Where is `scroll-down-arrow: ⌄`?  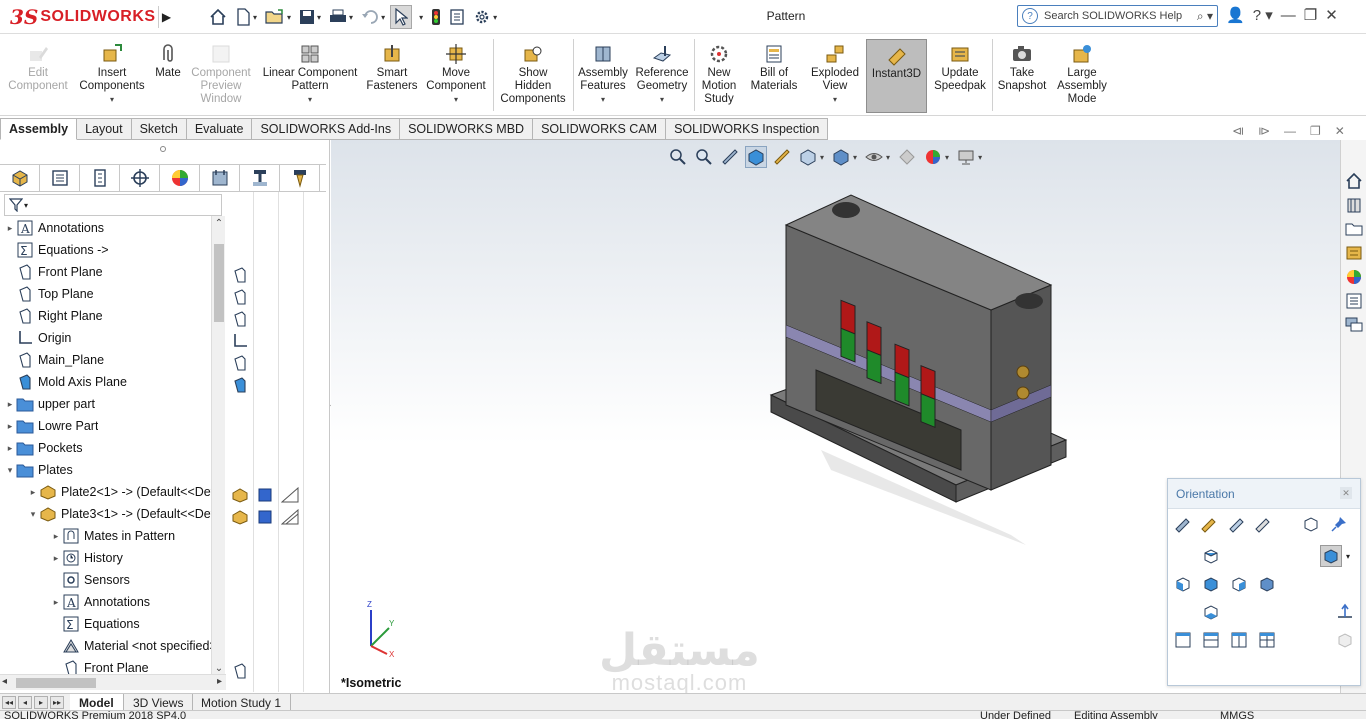
scroll-down-arrow: ⌄ is located at coordinates (219, 668).